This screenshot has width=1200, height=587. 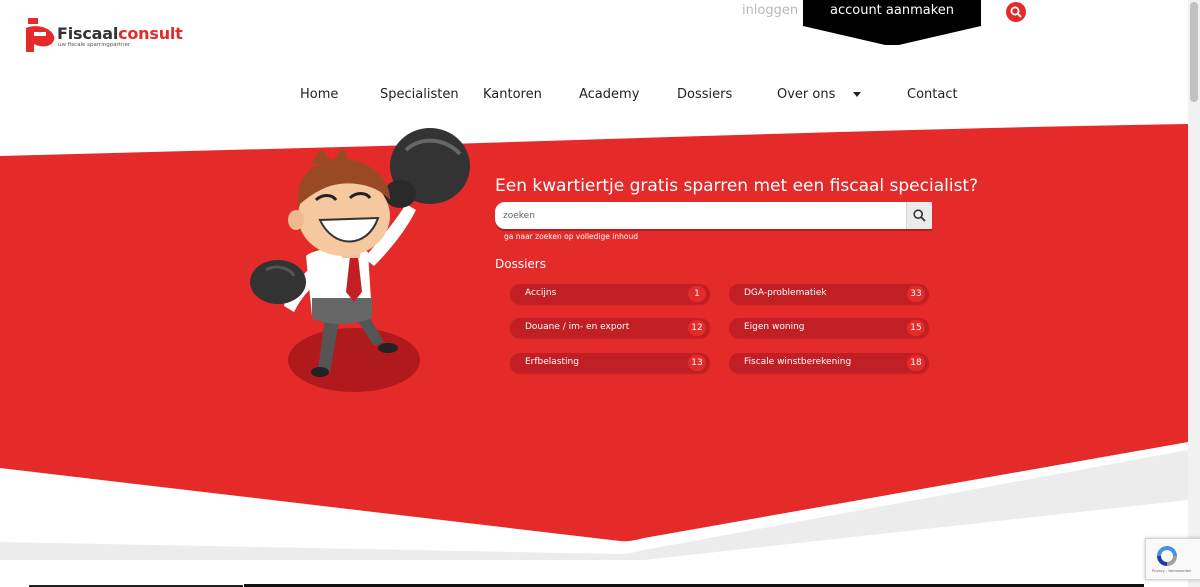 What do you see at coordinates (512, 94) in the screenshot?
I see `nav-kantoren: Kantoren` at bounding box center [512, 94].